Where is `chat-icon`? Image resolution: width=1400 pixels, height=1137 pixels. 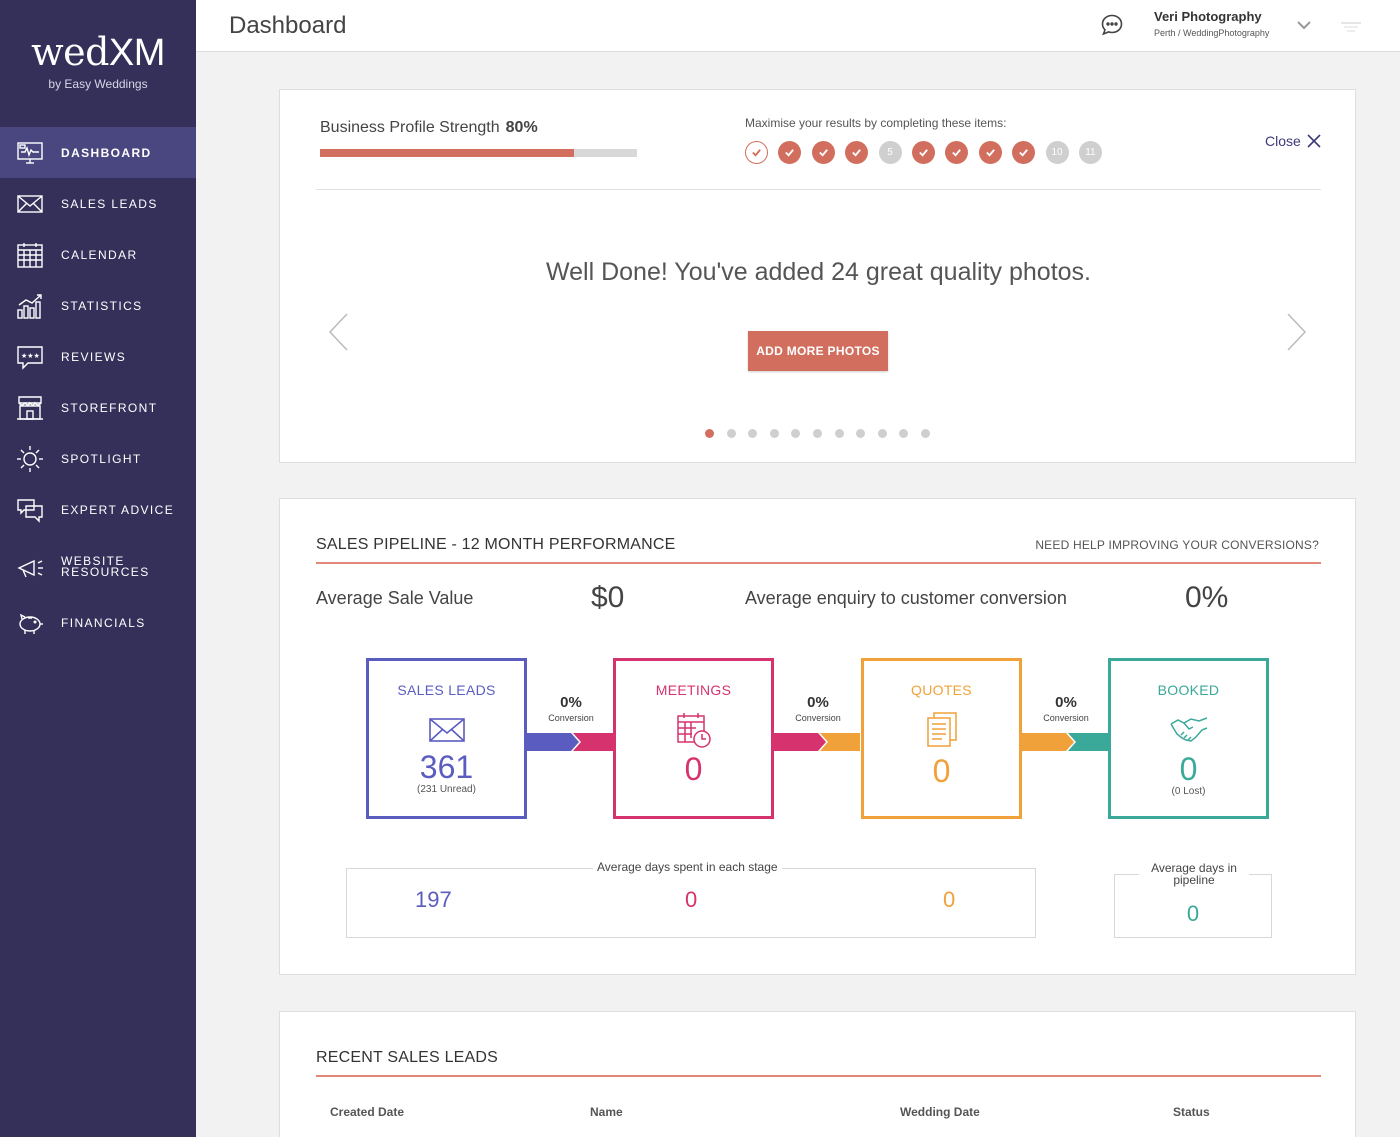
chat-icon is located at coordinates (1112, 25).